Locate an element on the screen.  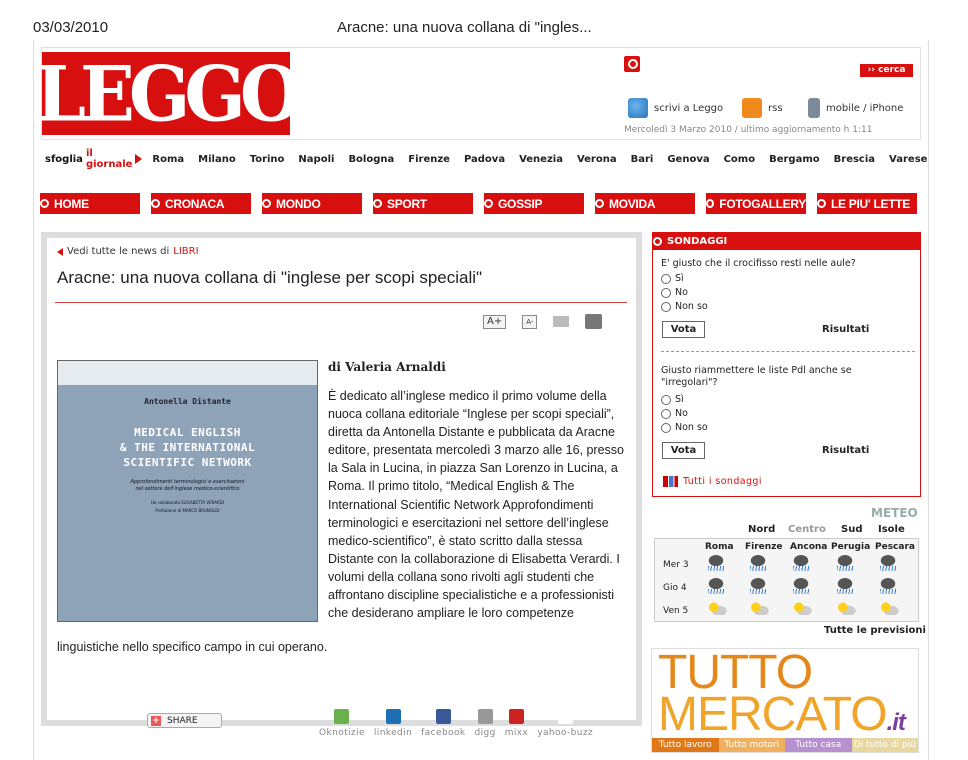
city-link: Verona is located at coordinates (597, 159).